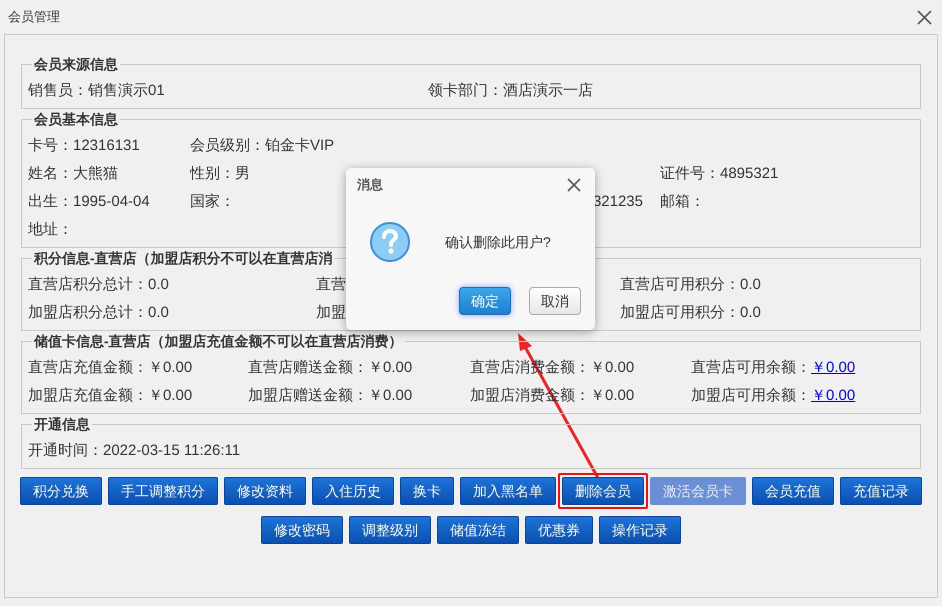 The width and height of the screenshot is (942, 606). I want to click on action-button: 换卡, so click(427, 491).